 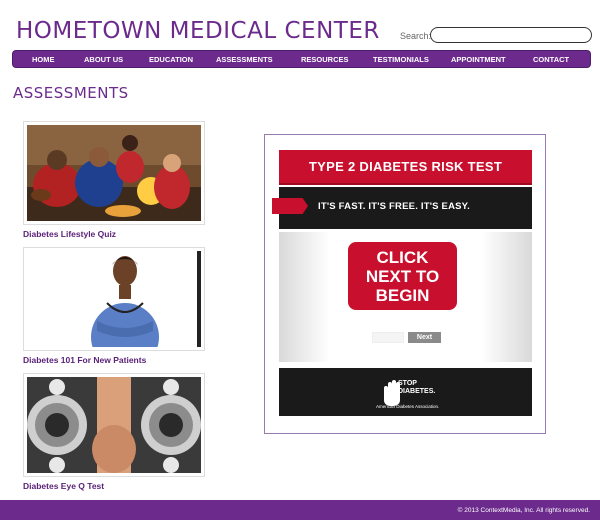 I want to click on assessment-link-diabetes-101: Diabetes 101 For New Patients, so click(x=84, y=360).